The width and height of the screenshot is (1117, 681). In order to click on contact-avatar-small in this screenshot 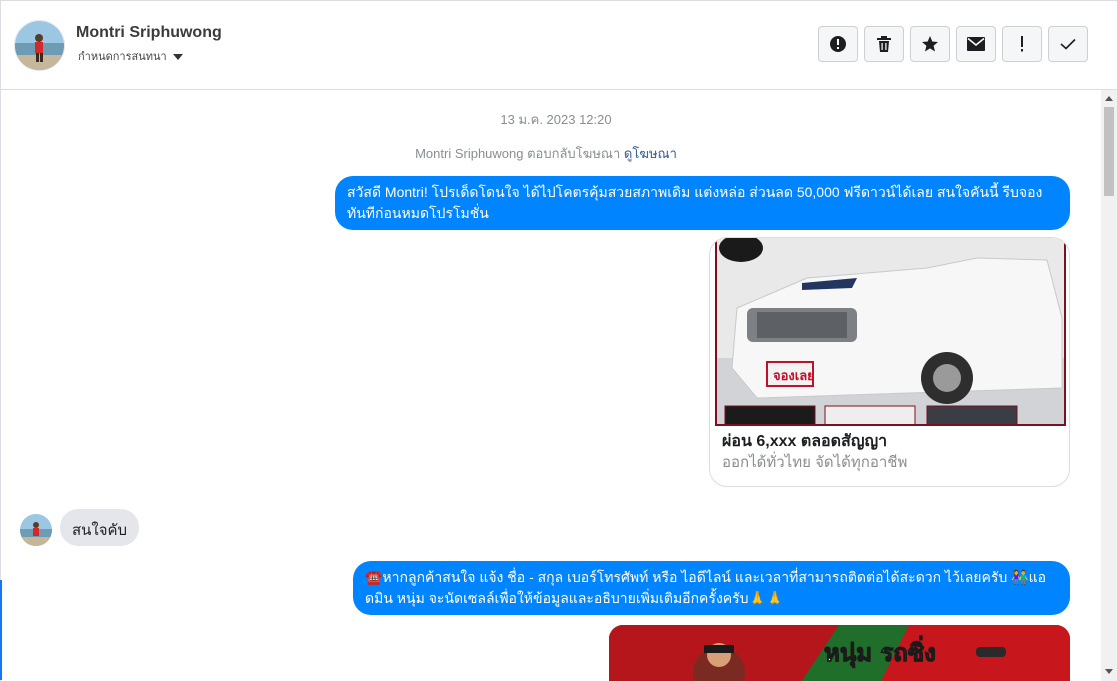, I will do `click(36, 530)`.